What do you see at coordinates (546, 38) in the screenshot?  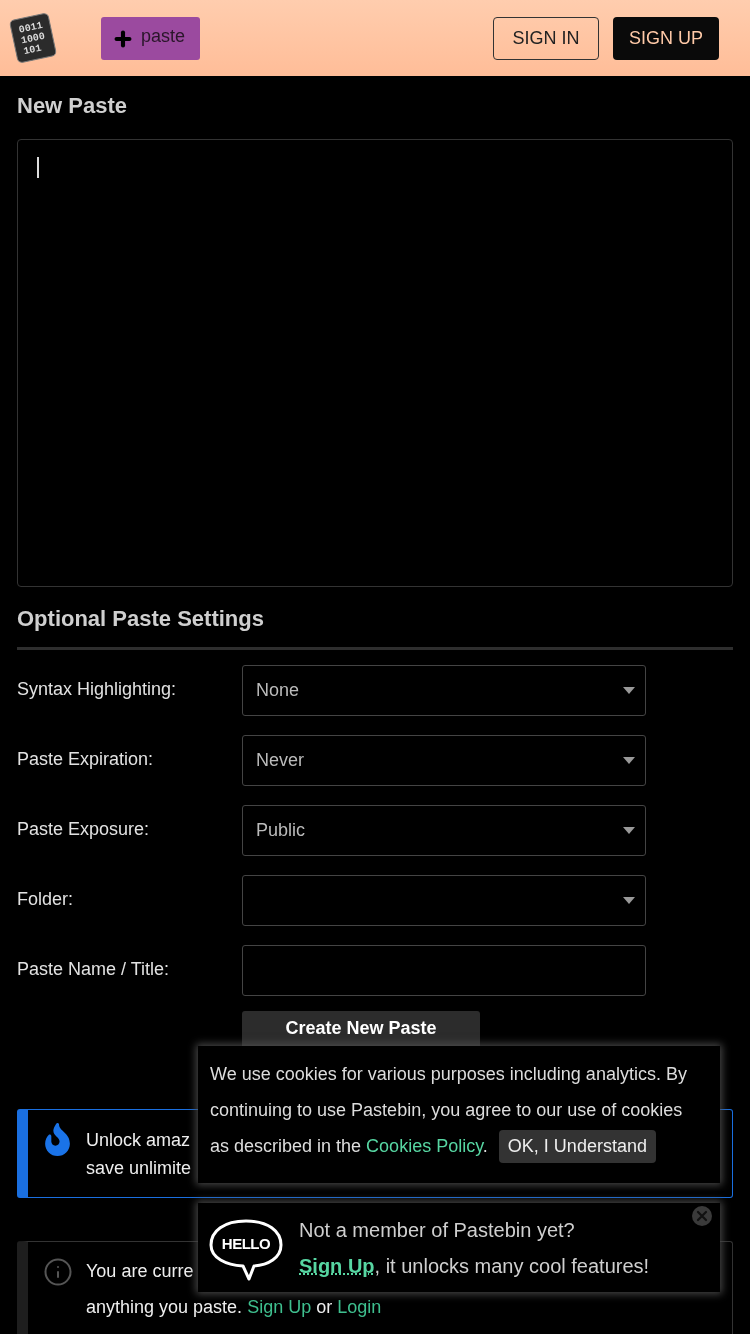 I see `sign-in-button: SIGN IN` at bounding box center [546, 38].